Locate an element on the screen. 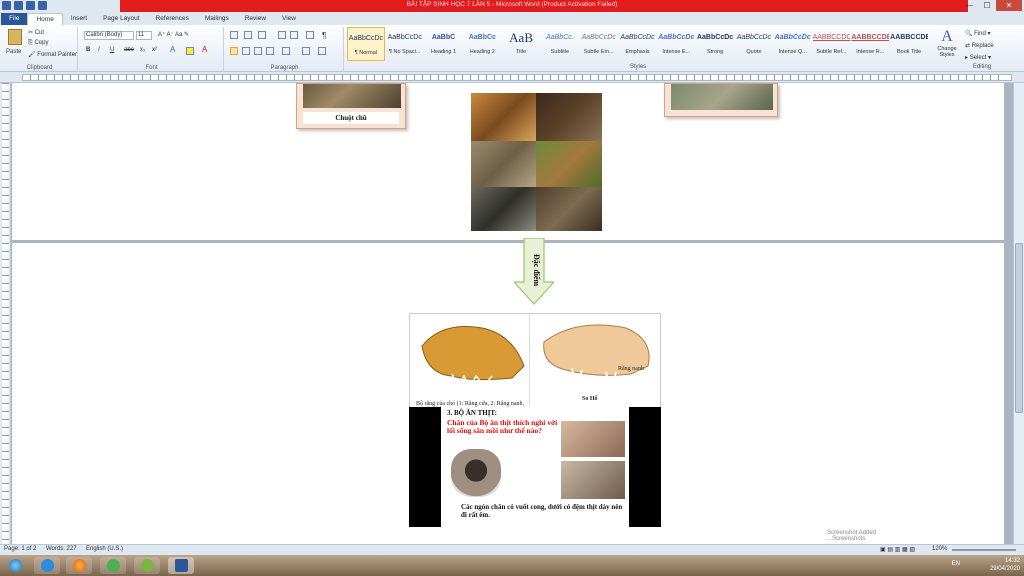 The width and height of the screenshot is (1024, 576). animal-card-left: Chuột chũ is located at coordinates (351, 106).